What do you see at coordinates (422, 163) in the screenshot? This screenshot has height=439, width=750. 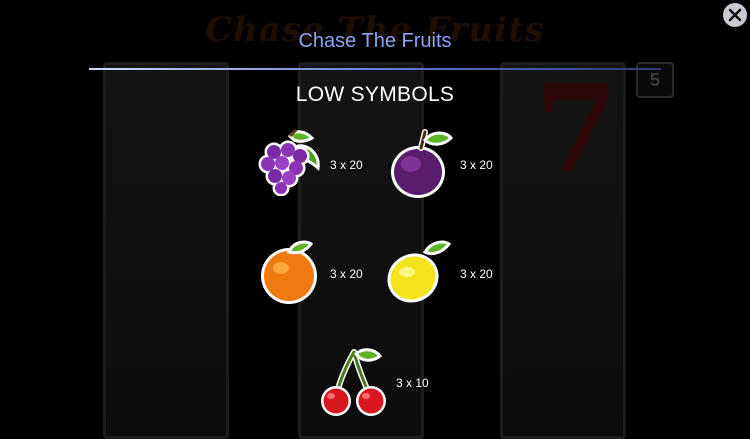 I see `plum-icon` at bounding box center [422, 163].